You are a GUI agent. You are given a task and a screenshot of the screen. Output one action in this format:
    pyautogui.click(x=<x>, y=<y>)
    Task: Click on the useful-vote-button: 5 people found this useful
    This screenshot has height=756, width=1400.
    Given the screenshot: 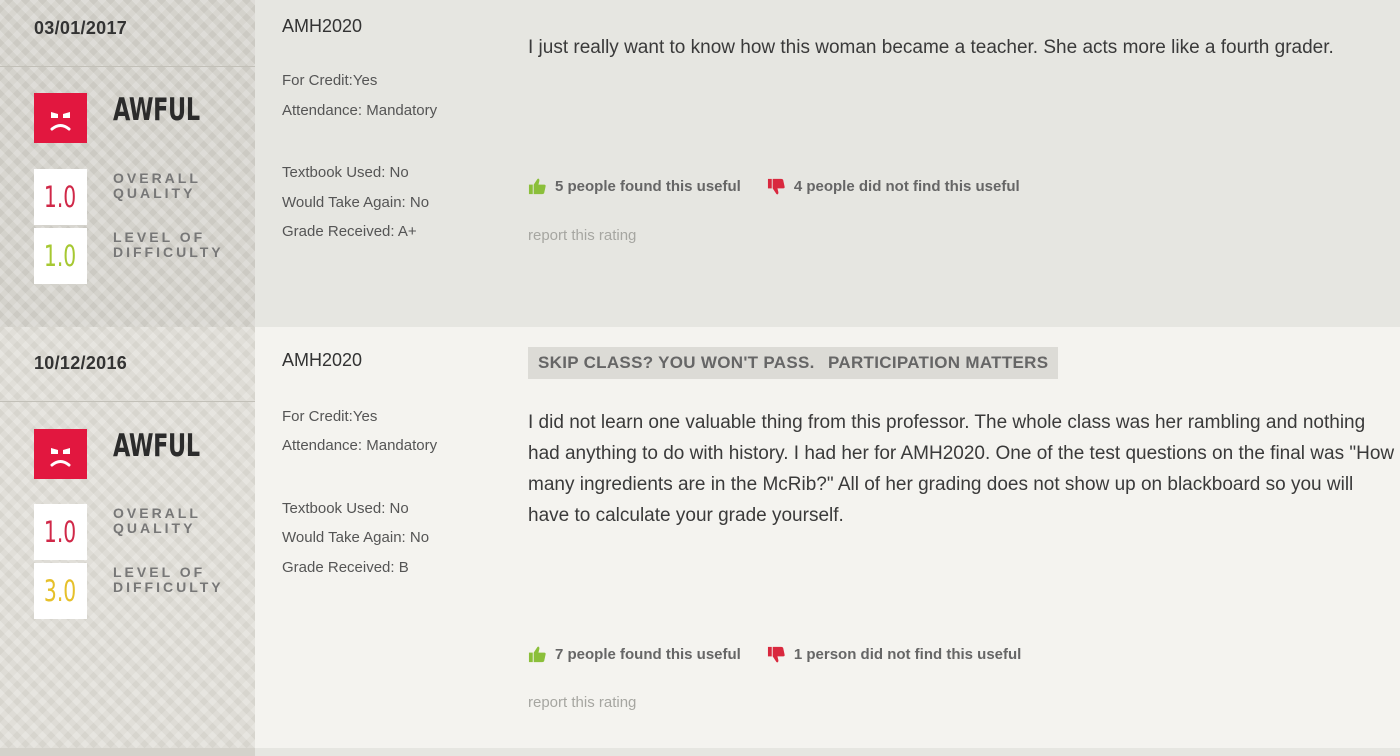 What is the action you would take?
    pyautogui.click(x=634, y=186)
    